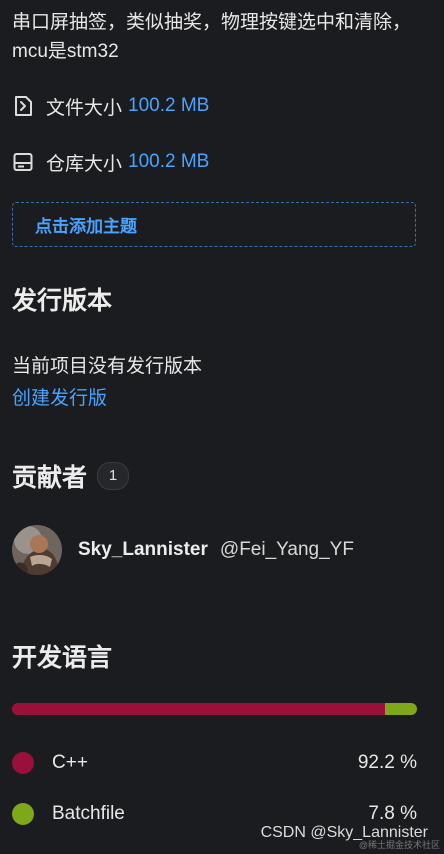 The width and height of the screenshot is (444, 854). What do you see at coordinates (214, 763) in the screenshot?
I see `language-row-cpp: C++ 92.2 %` at bounding box center [214, 763].